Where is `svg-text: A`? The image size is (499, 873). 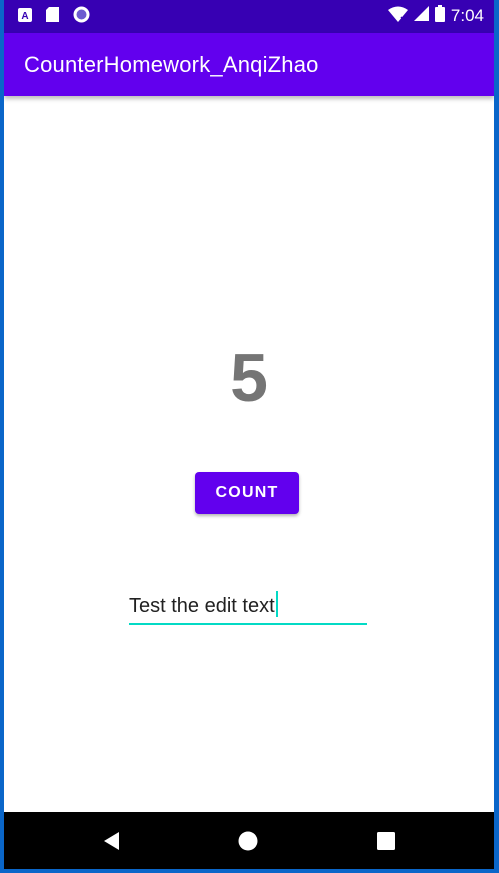 svg-text: A is located at coordinates (24, 16).